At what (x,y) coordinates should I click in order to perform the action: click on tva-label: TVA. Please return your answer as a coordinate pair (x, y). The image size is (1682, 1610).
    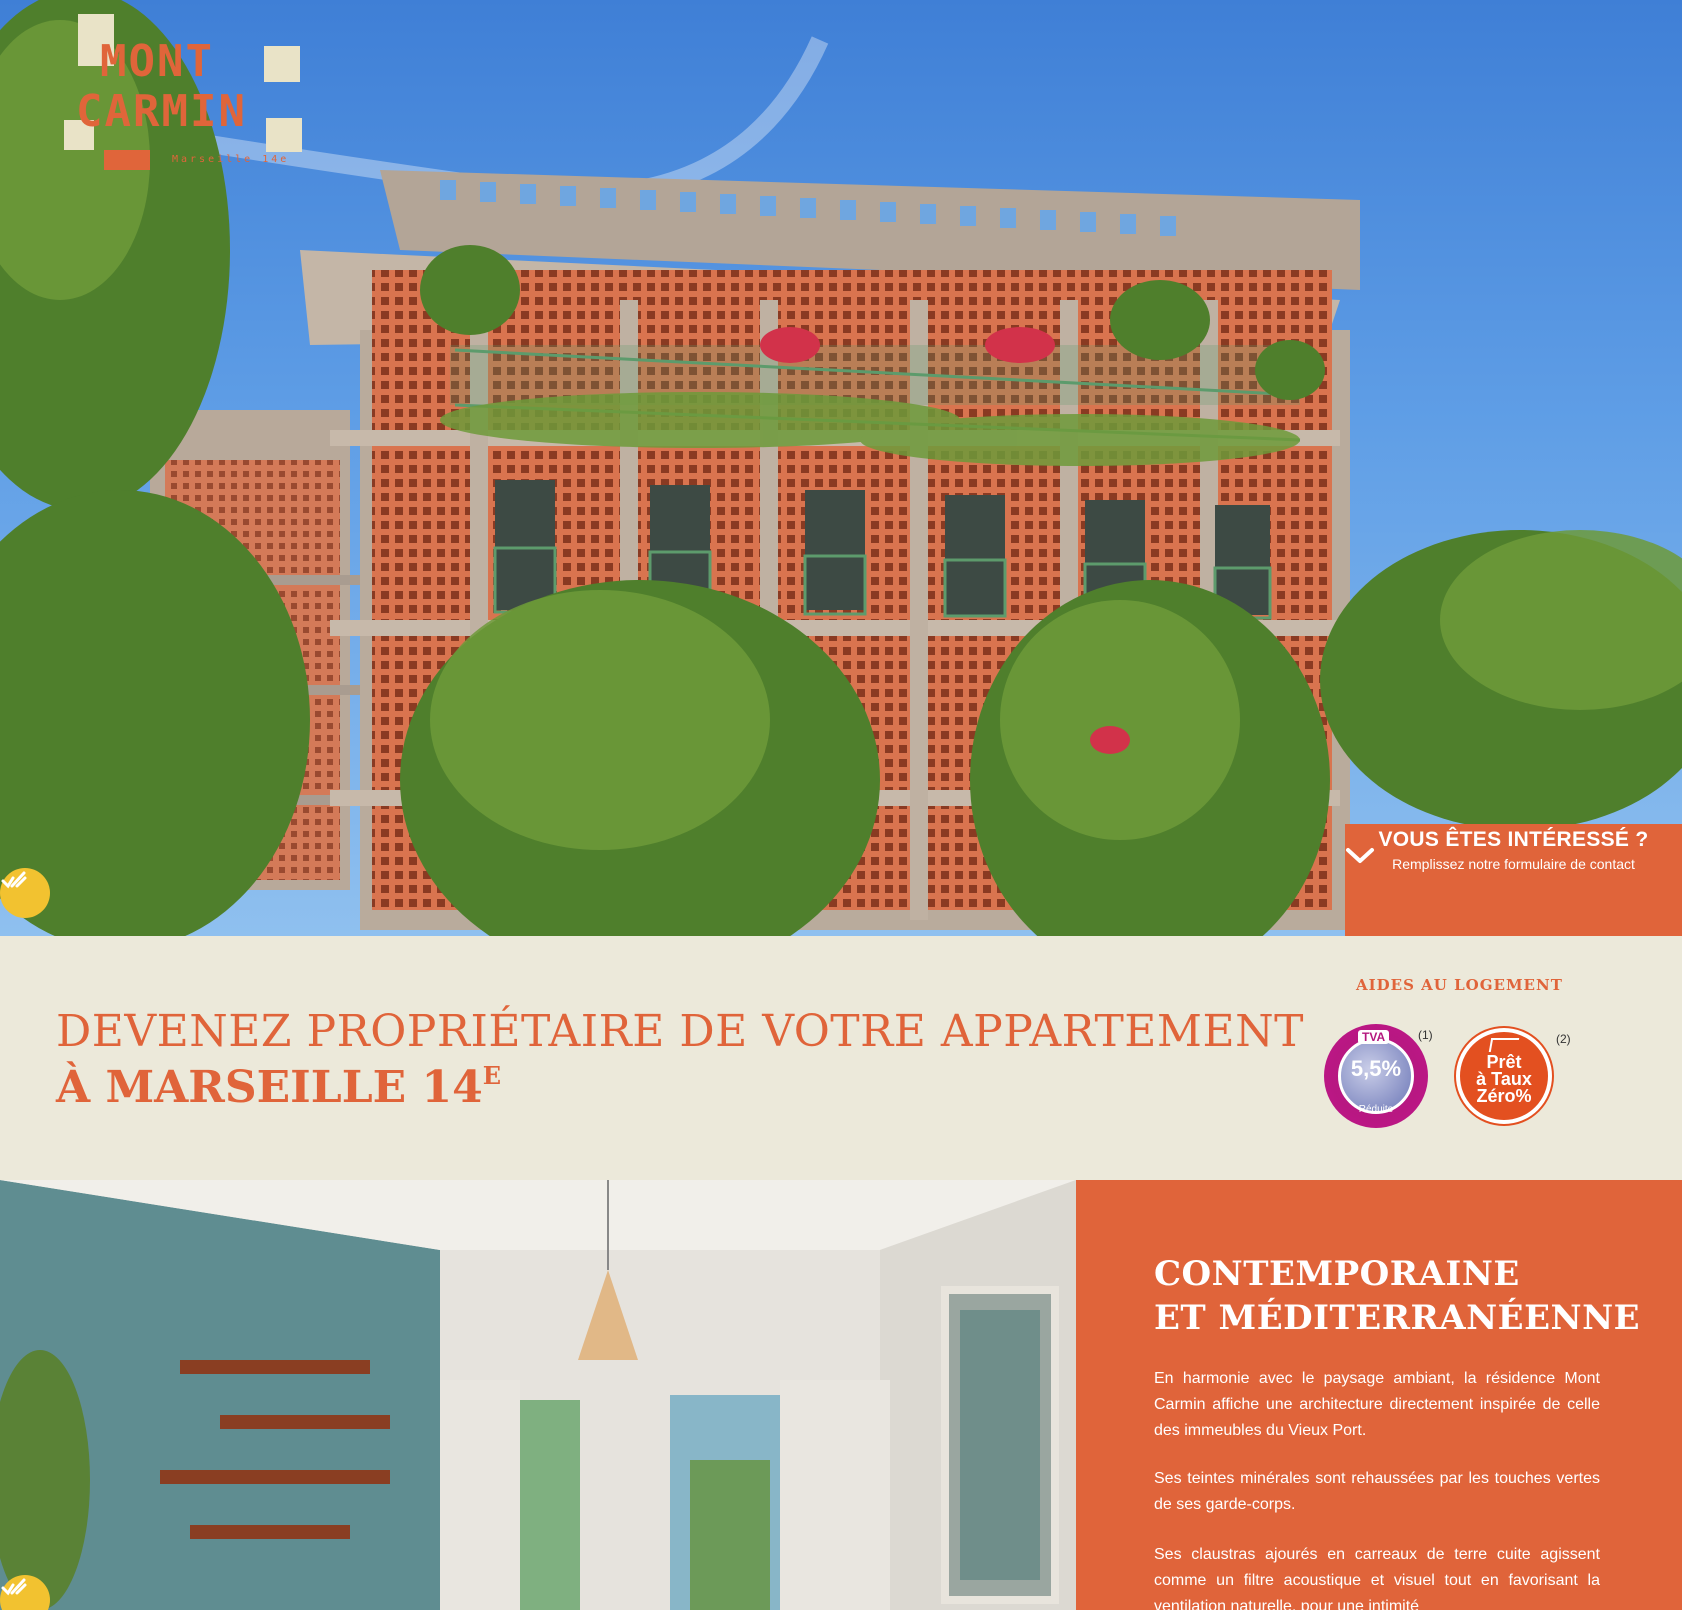
    Looking at the image, I should click on (1374, 1037).